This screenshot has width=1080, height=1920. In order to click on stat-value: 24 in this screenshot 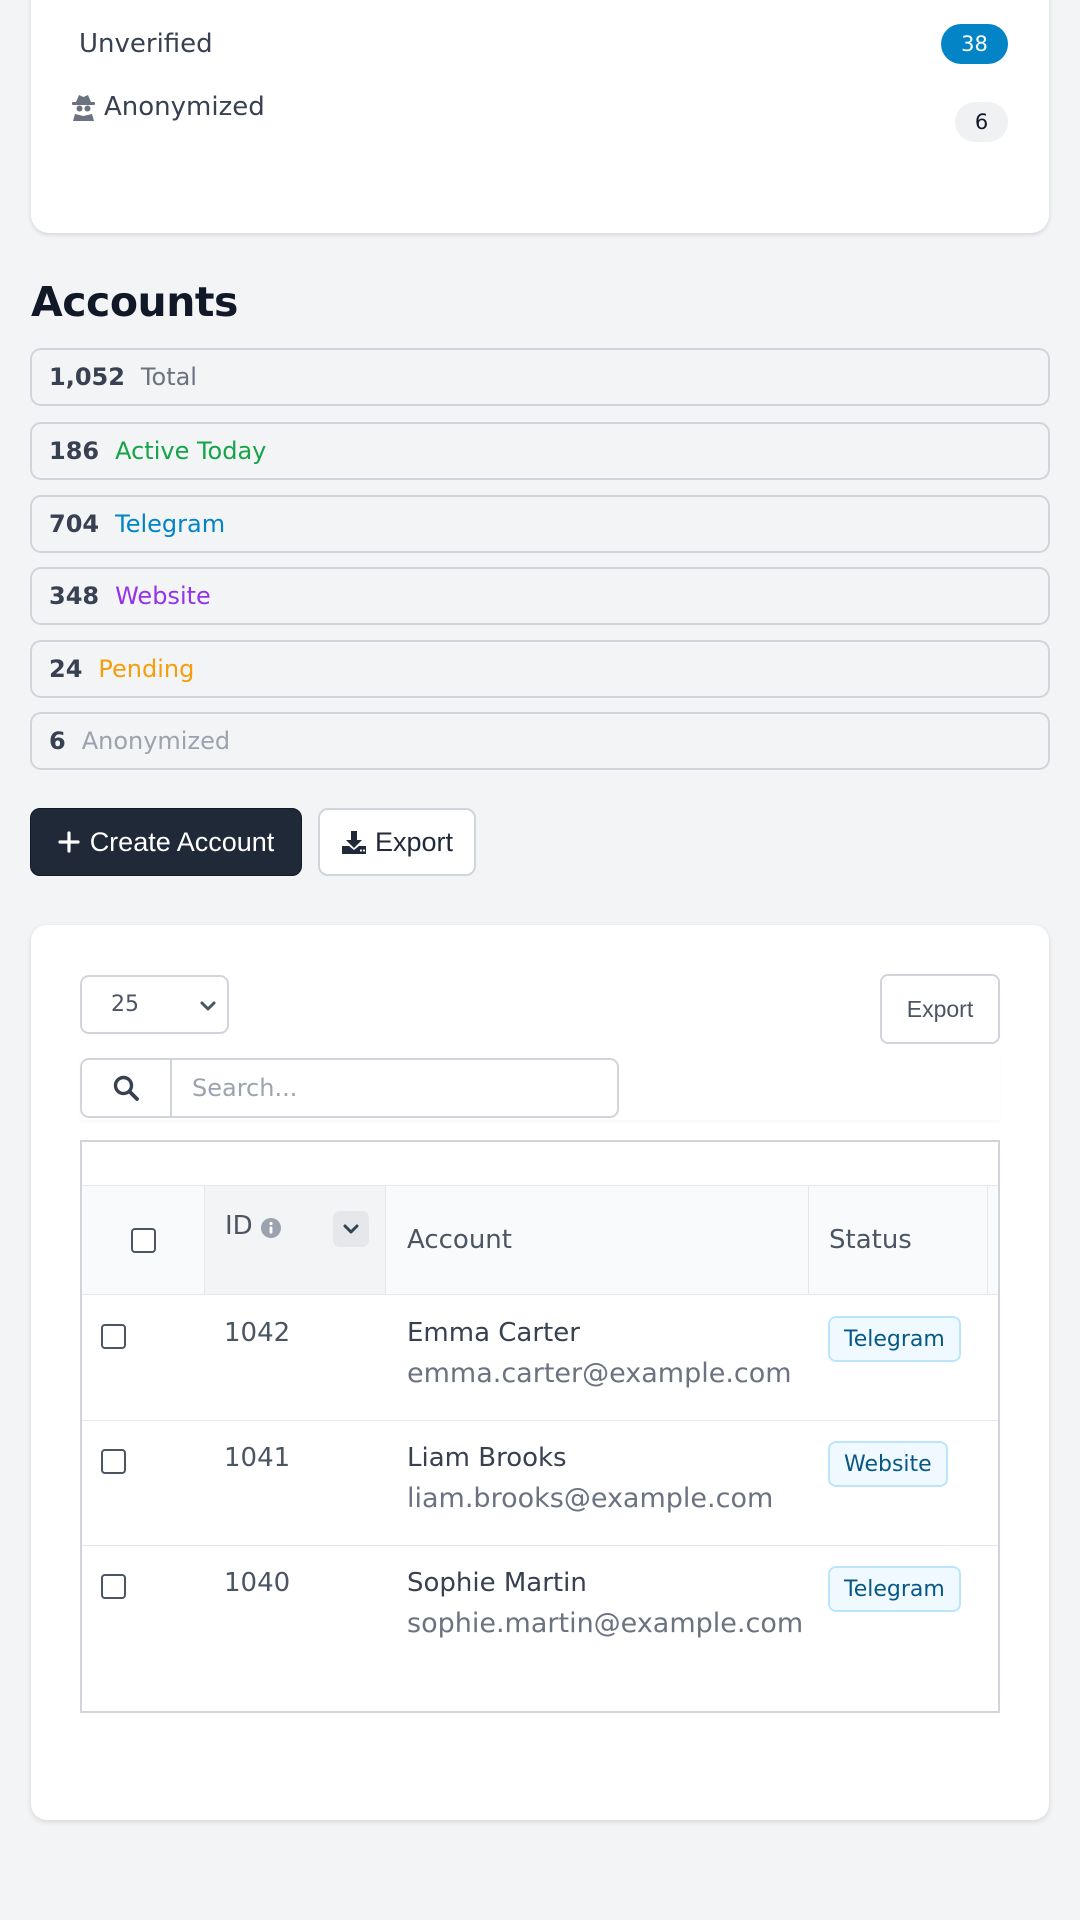, I will do `click(66, 669)`.